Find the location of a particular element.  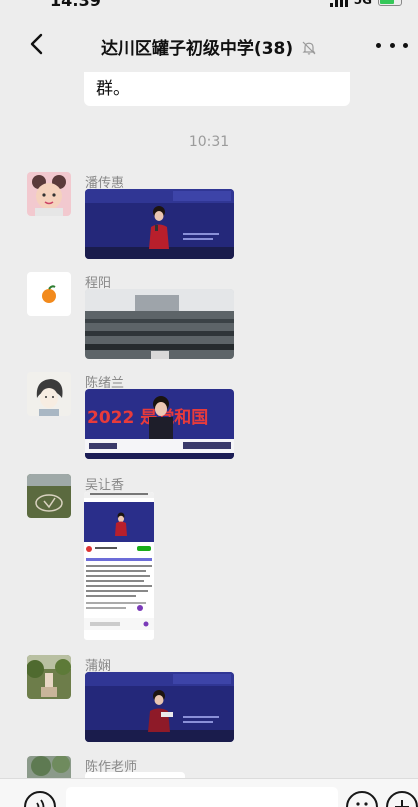

chat-title: 达川区罐子初级中学(38) is located at coordinates (197, 49).